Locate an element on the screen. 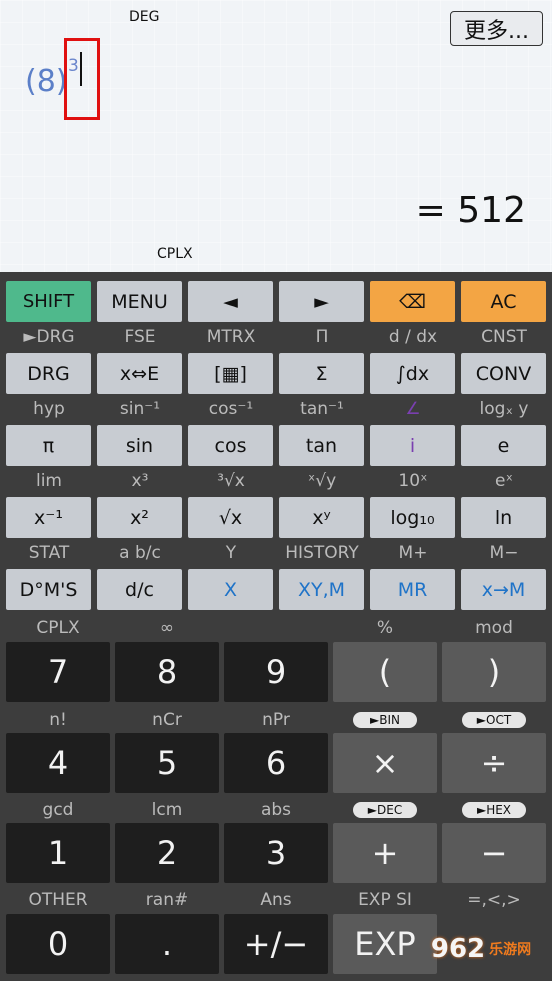  expression: (8) is located at coordinates (46, 81).